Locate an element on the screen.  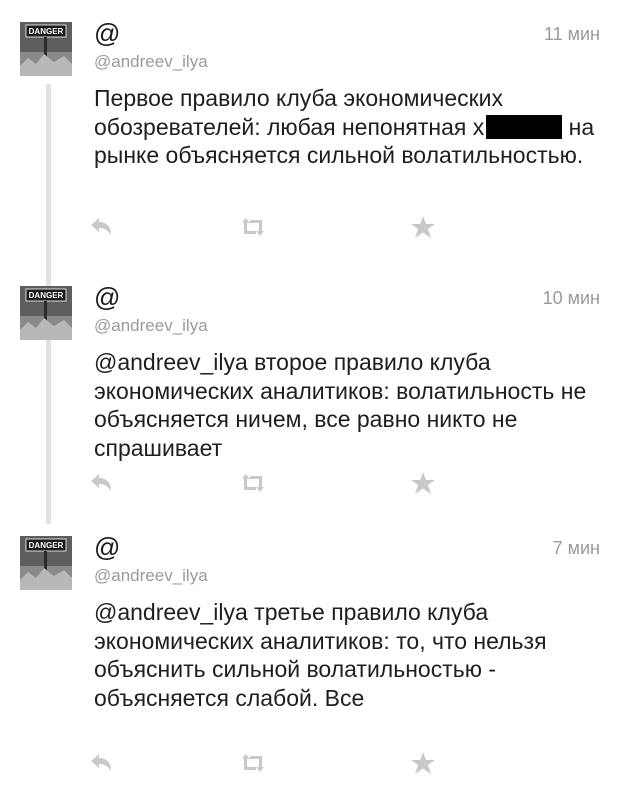
timestamp: 7 мин is located at coordinates (576, 548).